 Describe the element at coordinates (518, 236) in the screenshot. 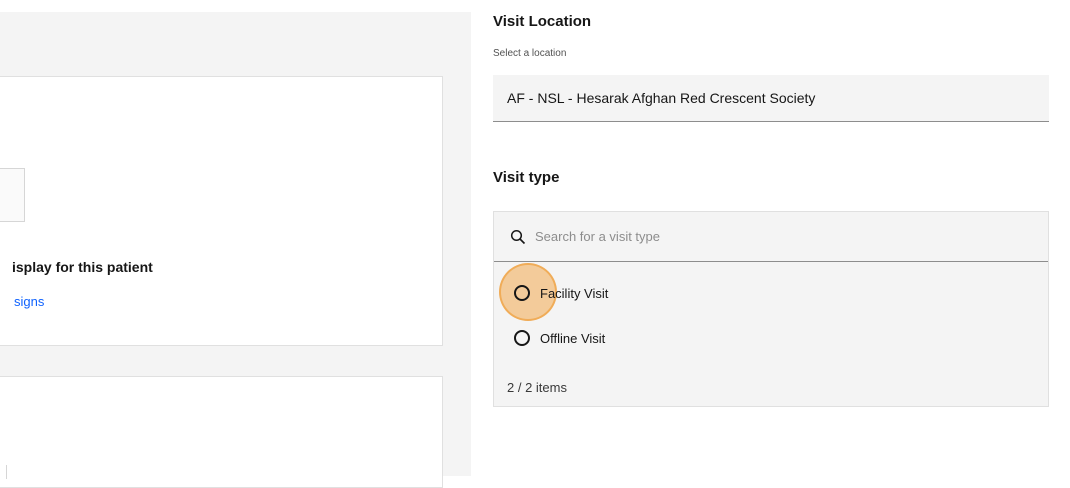

I see `search-icon` at that location.